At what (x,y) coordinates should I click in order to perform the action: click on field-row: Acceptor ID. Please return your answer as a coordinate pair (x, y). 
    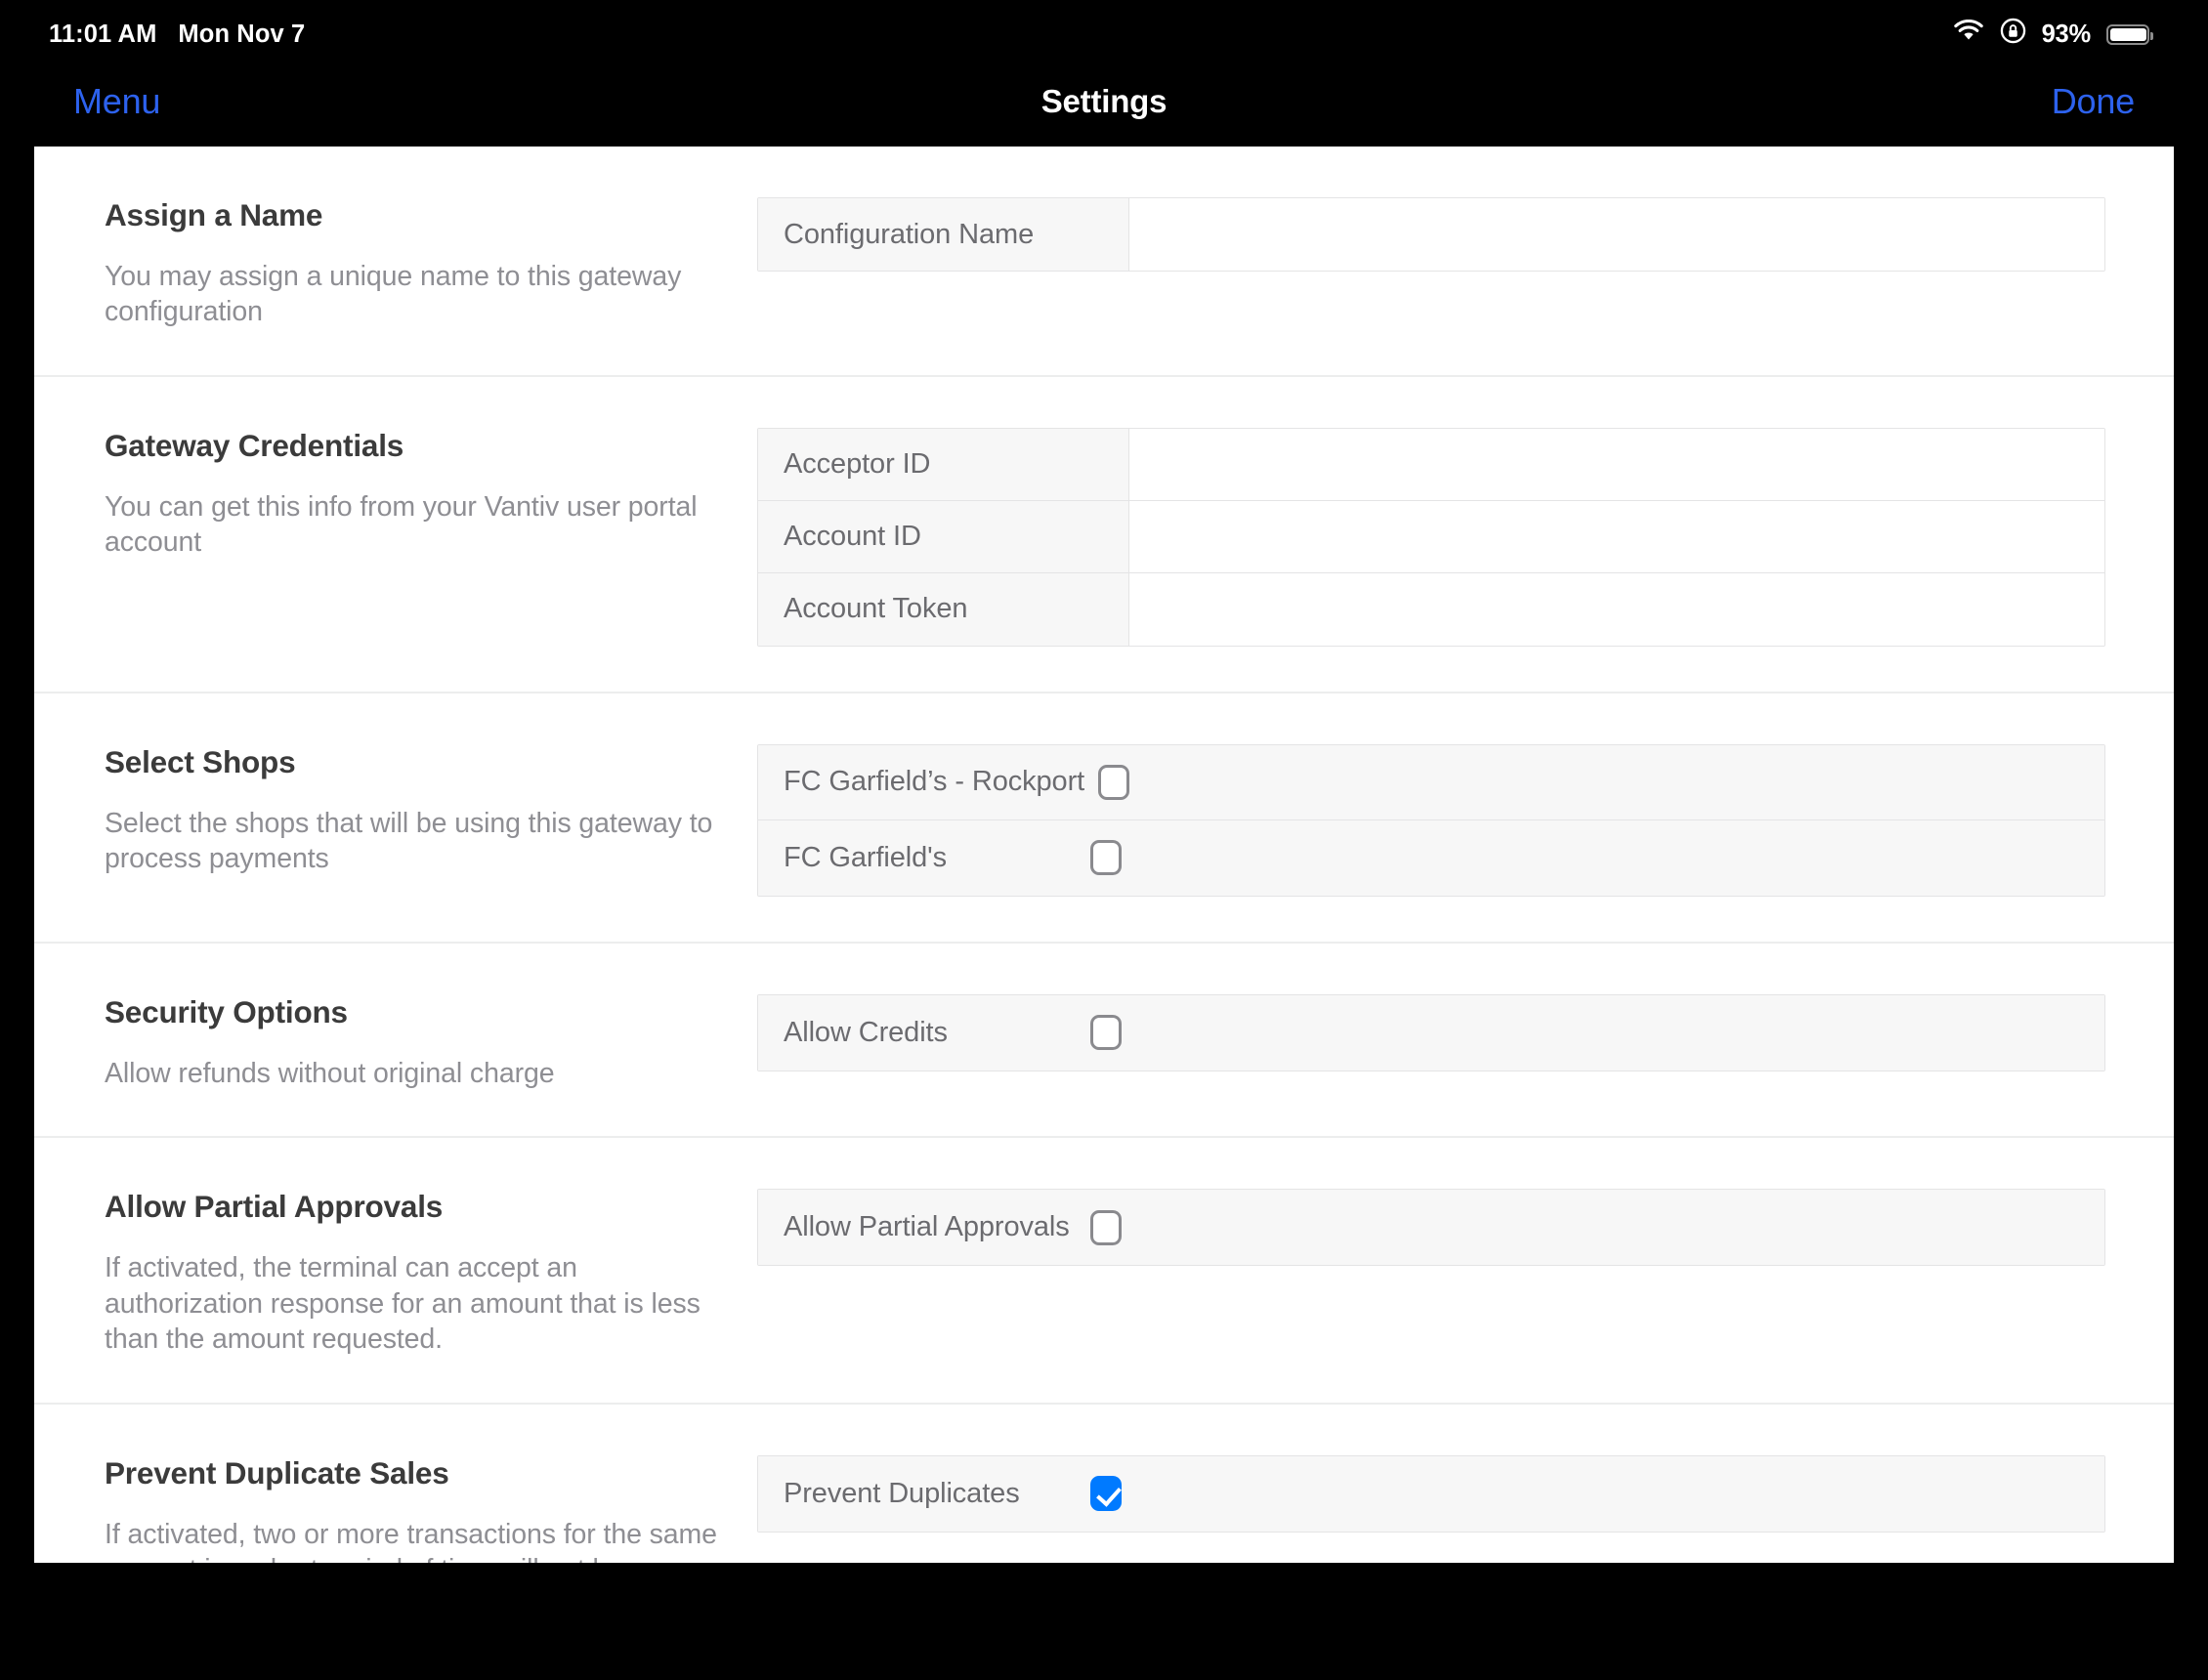
    Looking at the image, I should click on (1431, 464).